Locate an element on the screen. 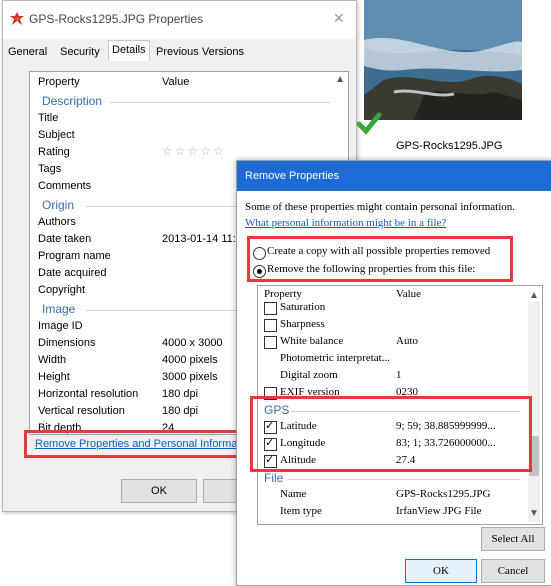 Image resolution: width=551 pixels, height=586 pixels. detail-label: Date acquired is located at coordinates (72, 273).